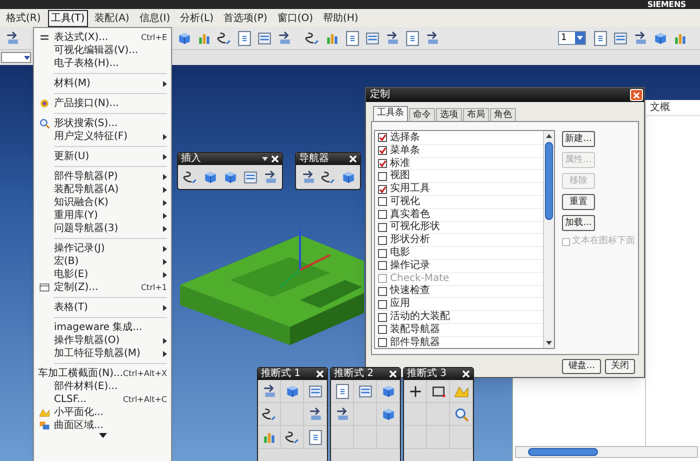 This screenshot has height=461, width=700. What do you see at coordinates (459, 177) in the screenshot?
I see `list-item: 视图` at bounding box center [459, 177].